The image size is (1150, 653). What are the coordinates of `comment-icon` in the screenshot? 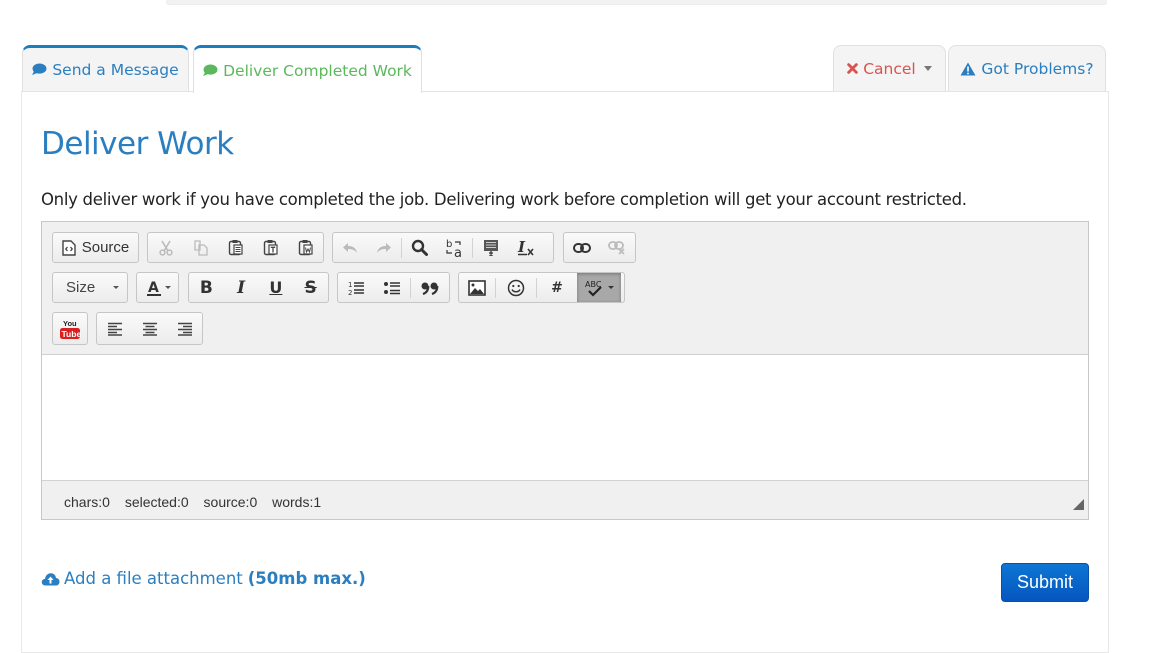 It's located at (210, 70).